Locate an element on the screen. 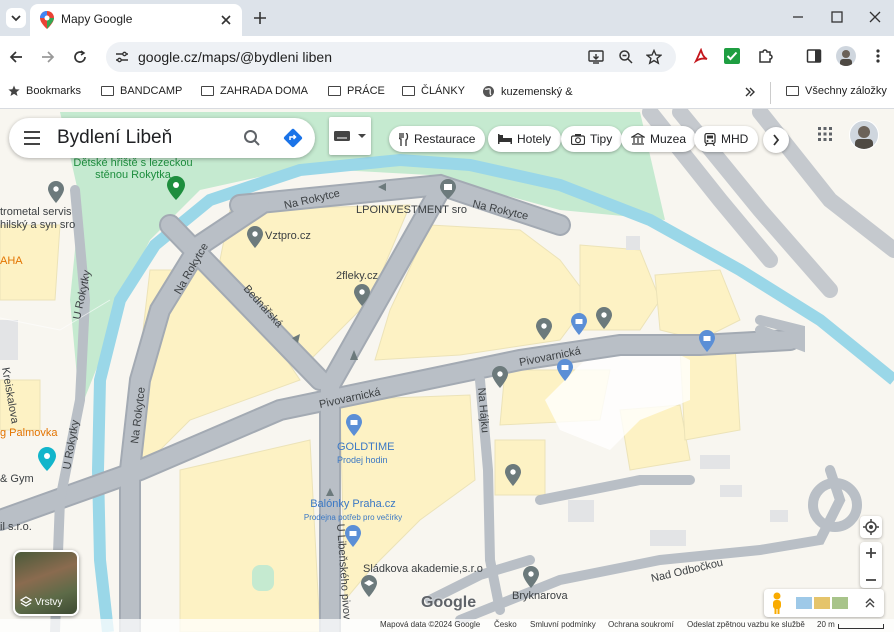  bookmark-star-icon is located at coordinates (654, 57).